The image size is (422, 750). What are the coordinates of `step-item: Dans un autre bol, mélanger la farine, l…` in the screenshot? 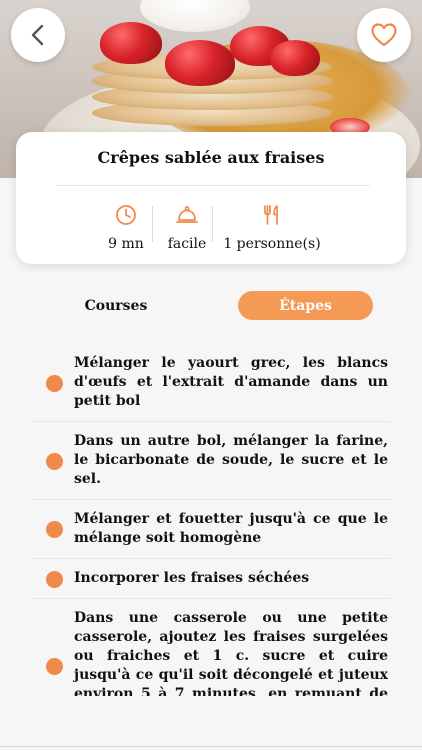 It's located at (211, 461).